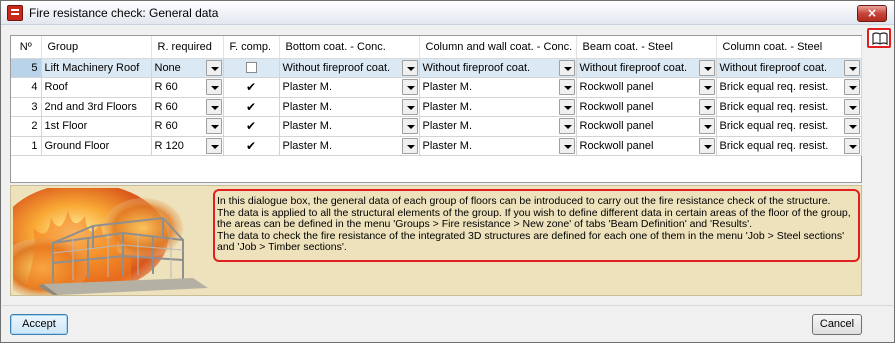  I want to click on group-cell: Lift Machinery Roof, so click(96, 68).